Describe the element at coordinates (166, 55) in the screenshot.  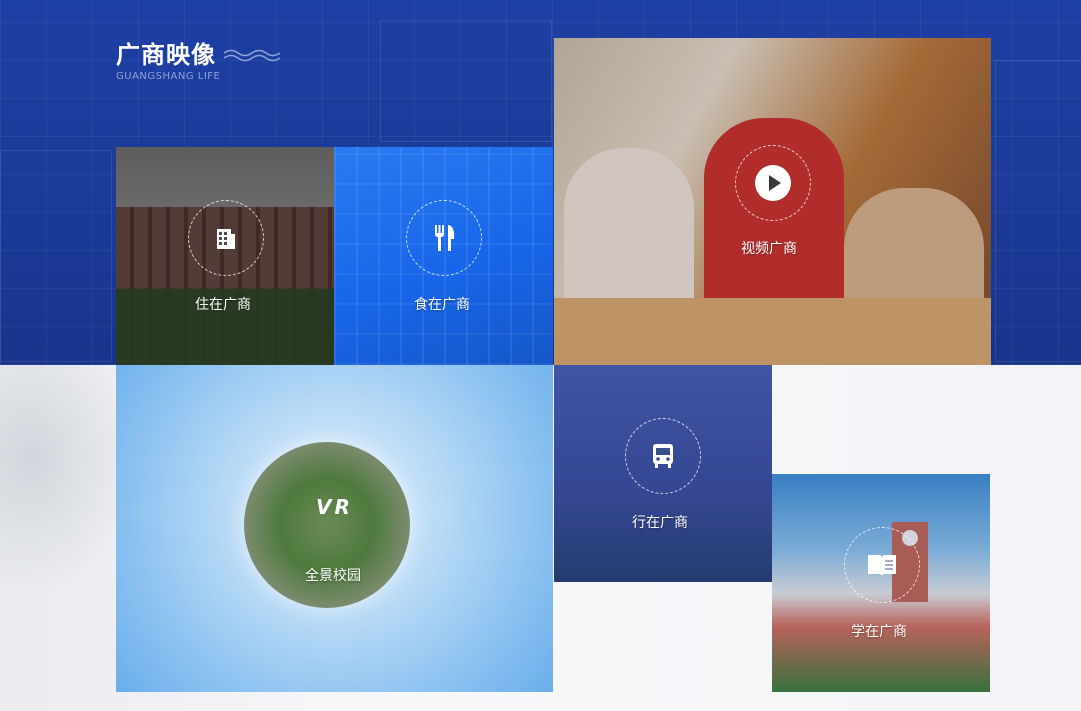
I see `section-title: 广商映像` at that location.